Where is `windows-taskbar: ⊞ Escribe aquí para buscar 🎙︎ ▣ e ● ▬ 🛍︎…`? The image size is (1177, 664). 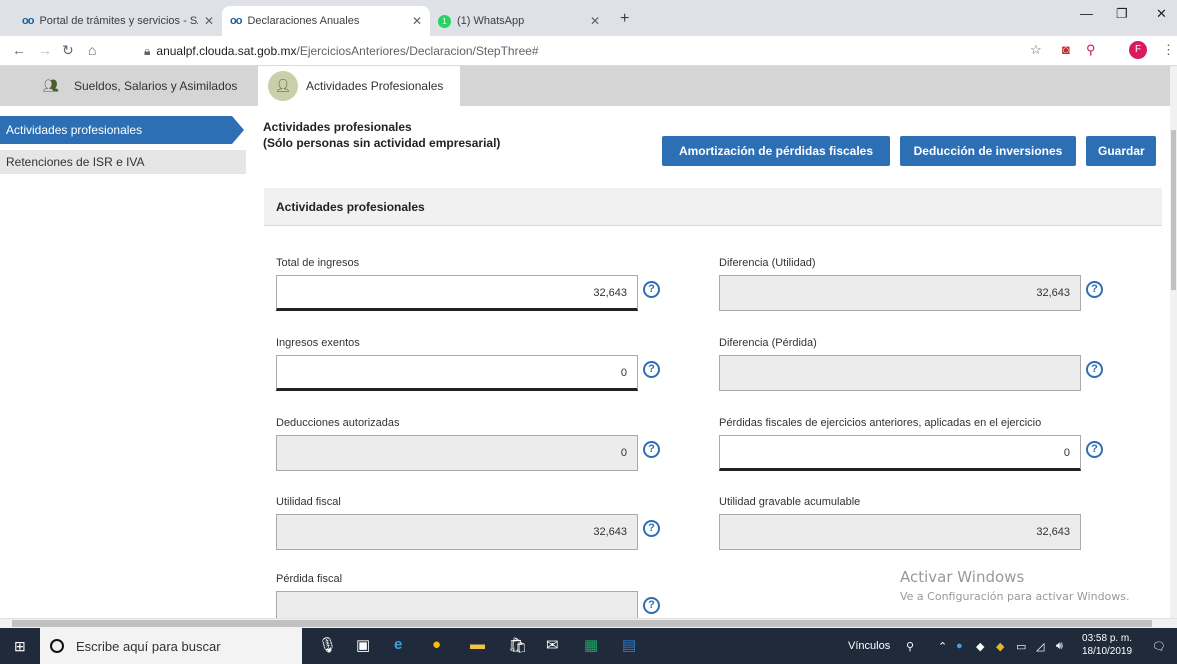
windows-taskbar: ⊞ Escribe aquí para buscar 🎙︎ ▣ e ● ▬ 🛍︎… is located at coordinates (588, 646).